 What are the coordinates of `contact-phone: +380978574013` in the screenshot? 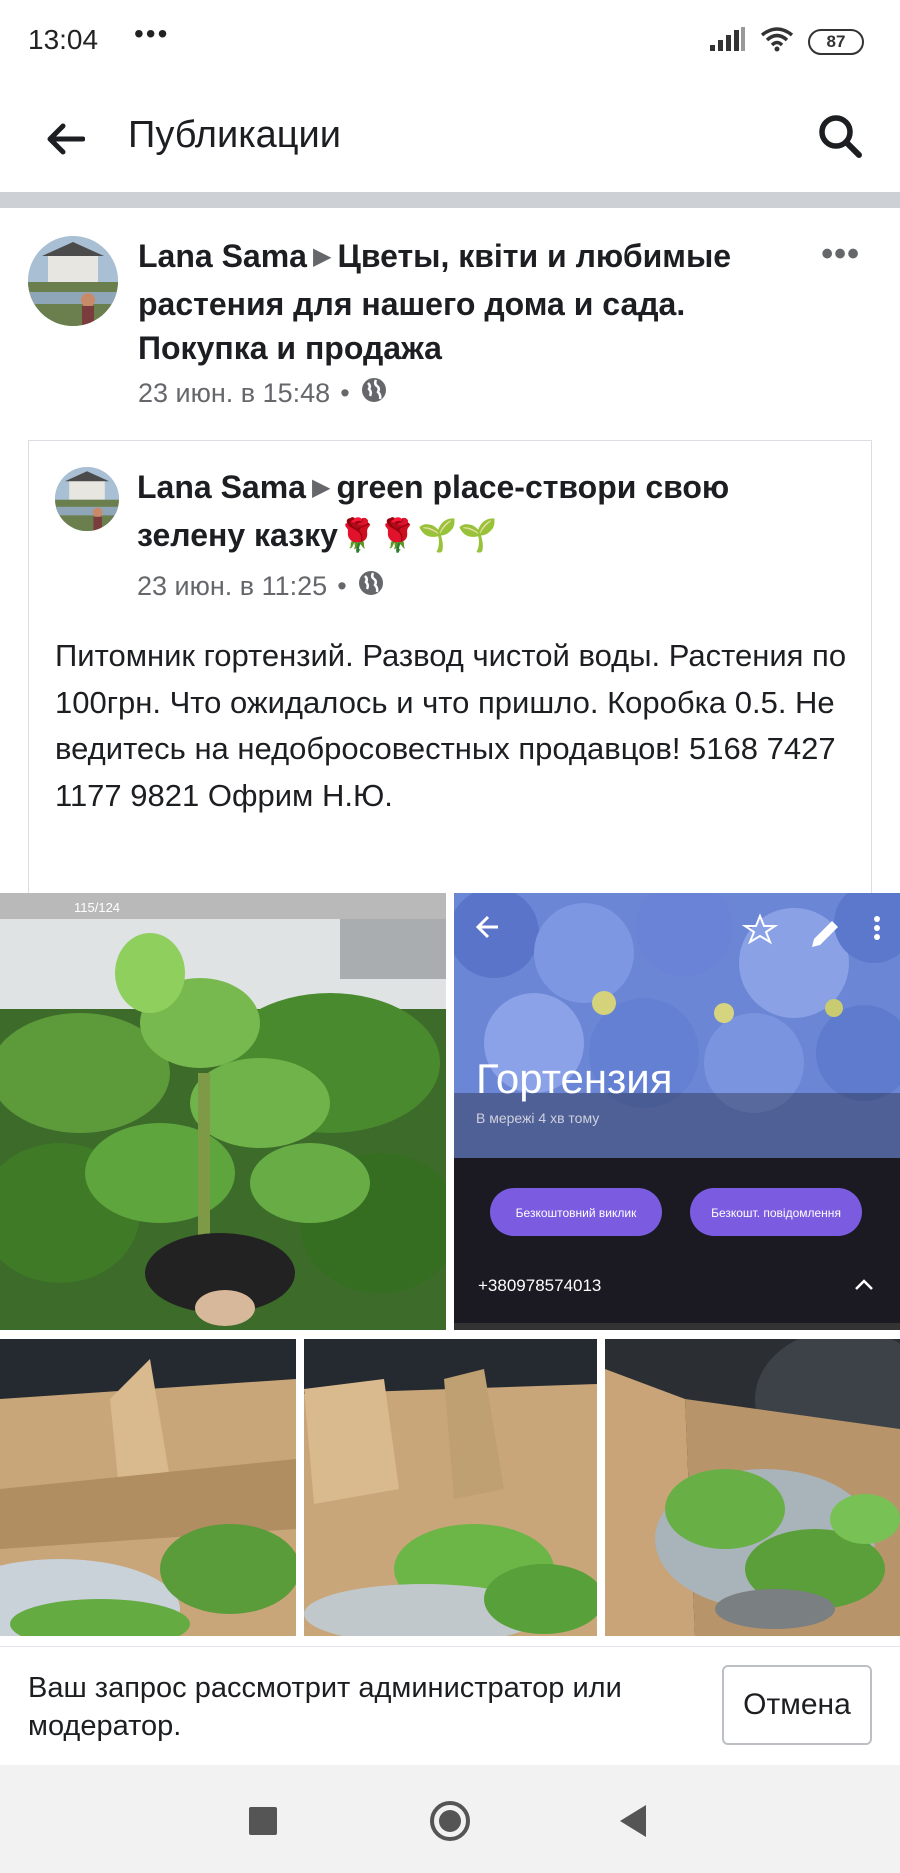 It's located at (539, 1285).